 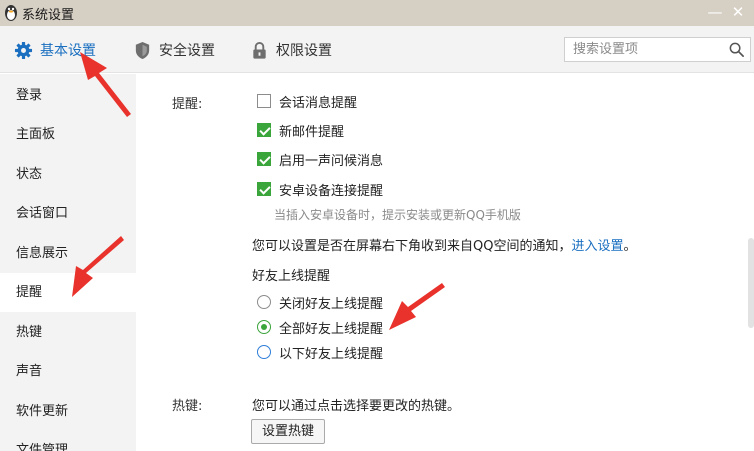 What do you see at coordinates (68, 292) in the screenshot?
I see `sidebar-item-reminder: 提醒` at bounding box center [68, 292].